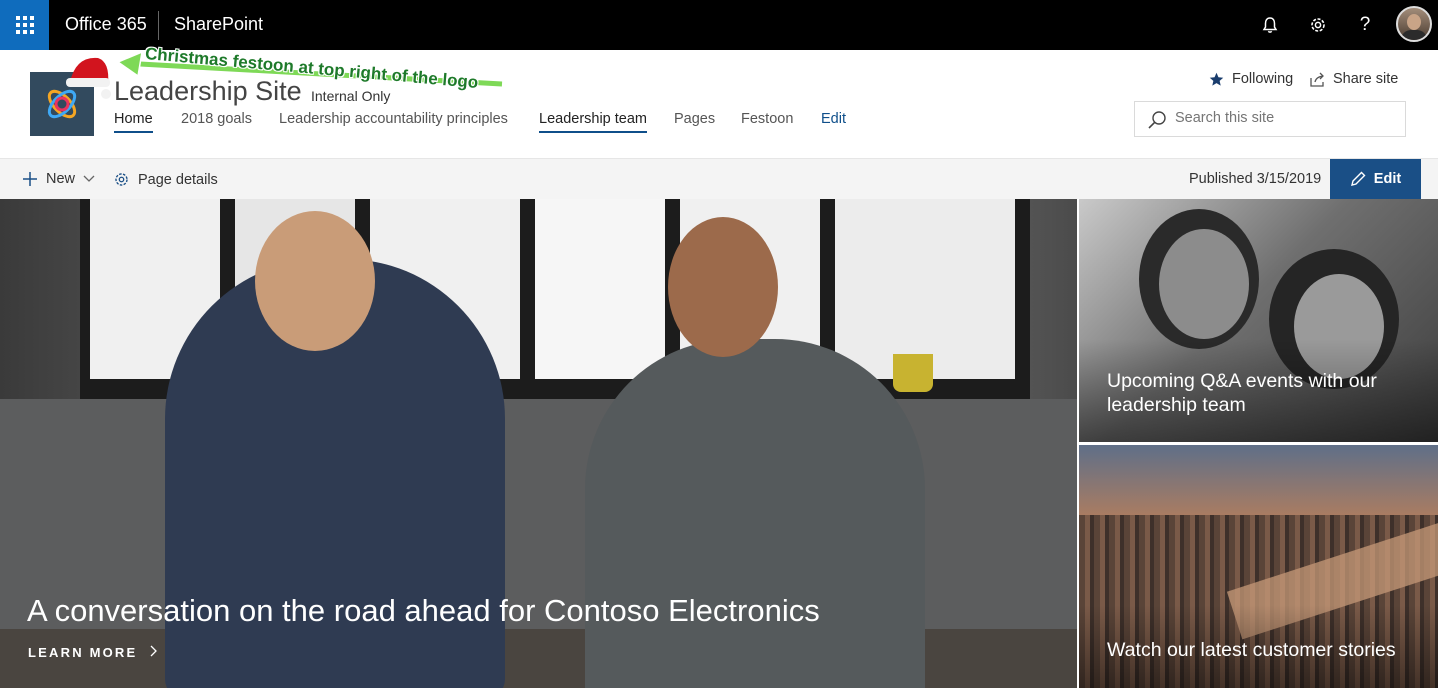  Describe the element at coordinates (178, 179) in the screenshot. I see `page-details-label: Page details` at that location.